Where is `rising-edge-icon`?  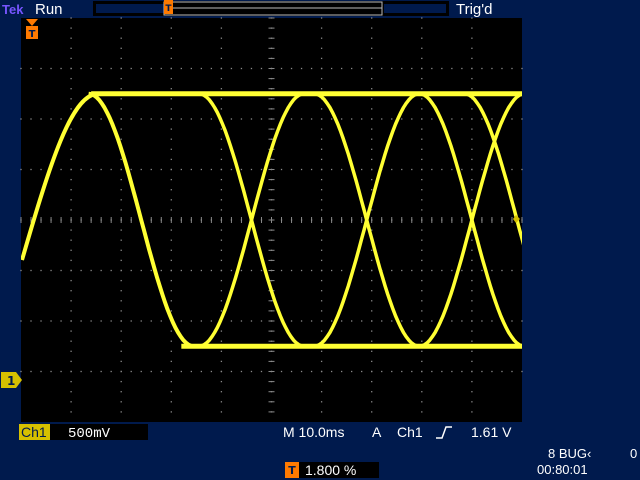 rising-edge-icon is located at coordinates (444, 432).